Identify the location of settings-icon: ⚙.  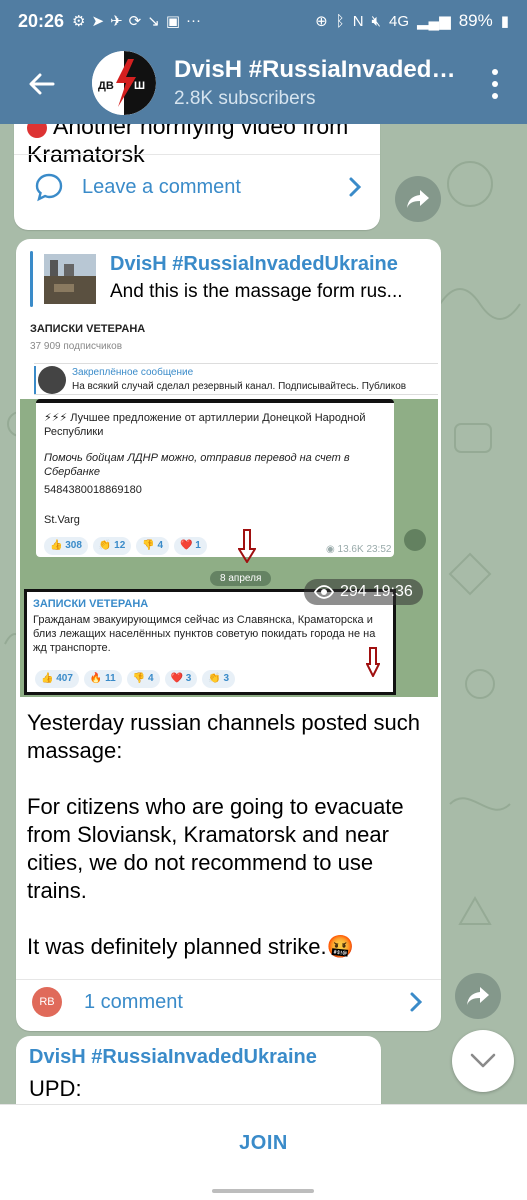
(79, 21).